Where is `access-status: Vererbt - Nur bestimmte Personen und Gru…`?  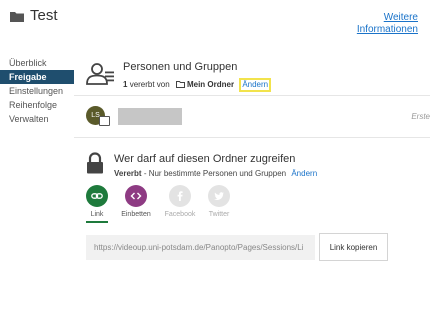 access-status: Vererbt - Nur bestimmte Personen und Gru… is located at coordinates (215, 173).